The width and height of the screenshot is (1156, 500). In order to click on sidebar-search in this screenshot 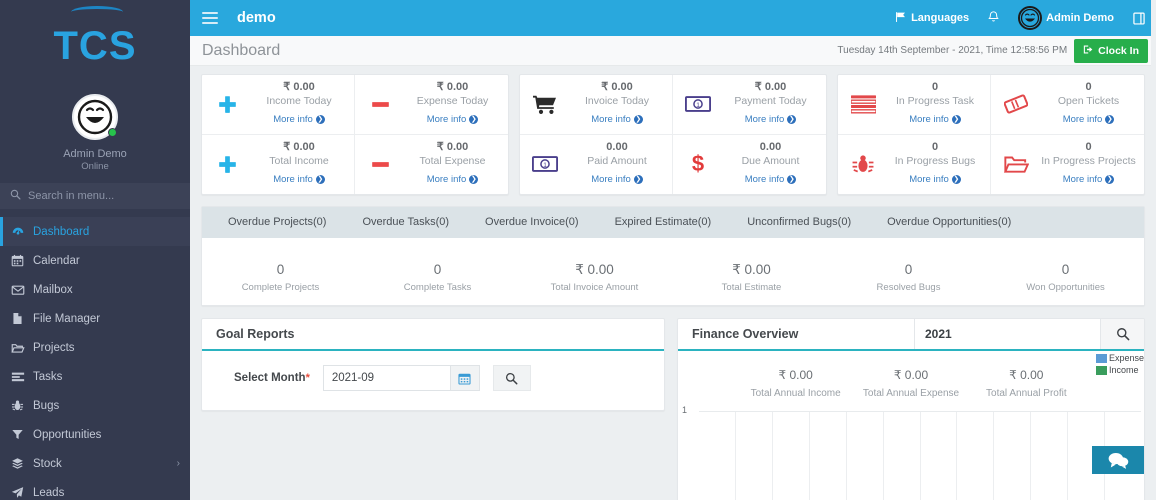, I will do `click(95, 196)`.